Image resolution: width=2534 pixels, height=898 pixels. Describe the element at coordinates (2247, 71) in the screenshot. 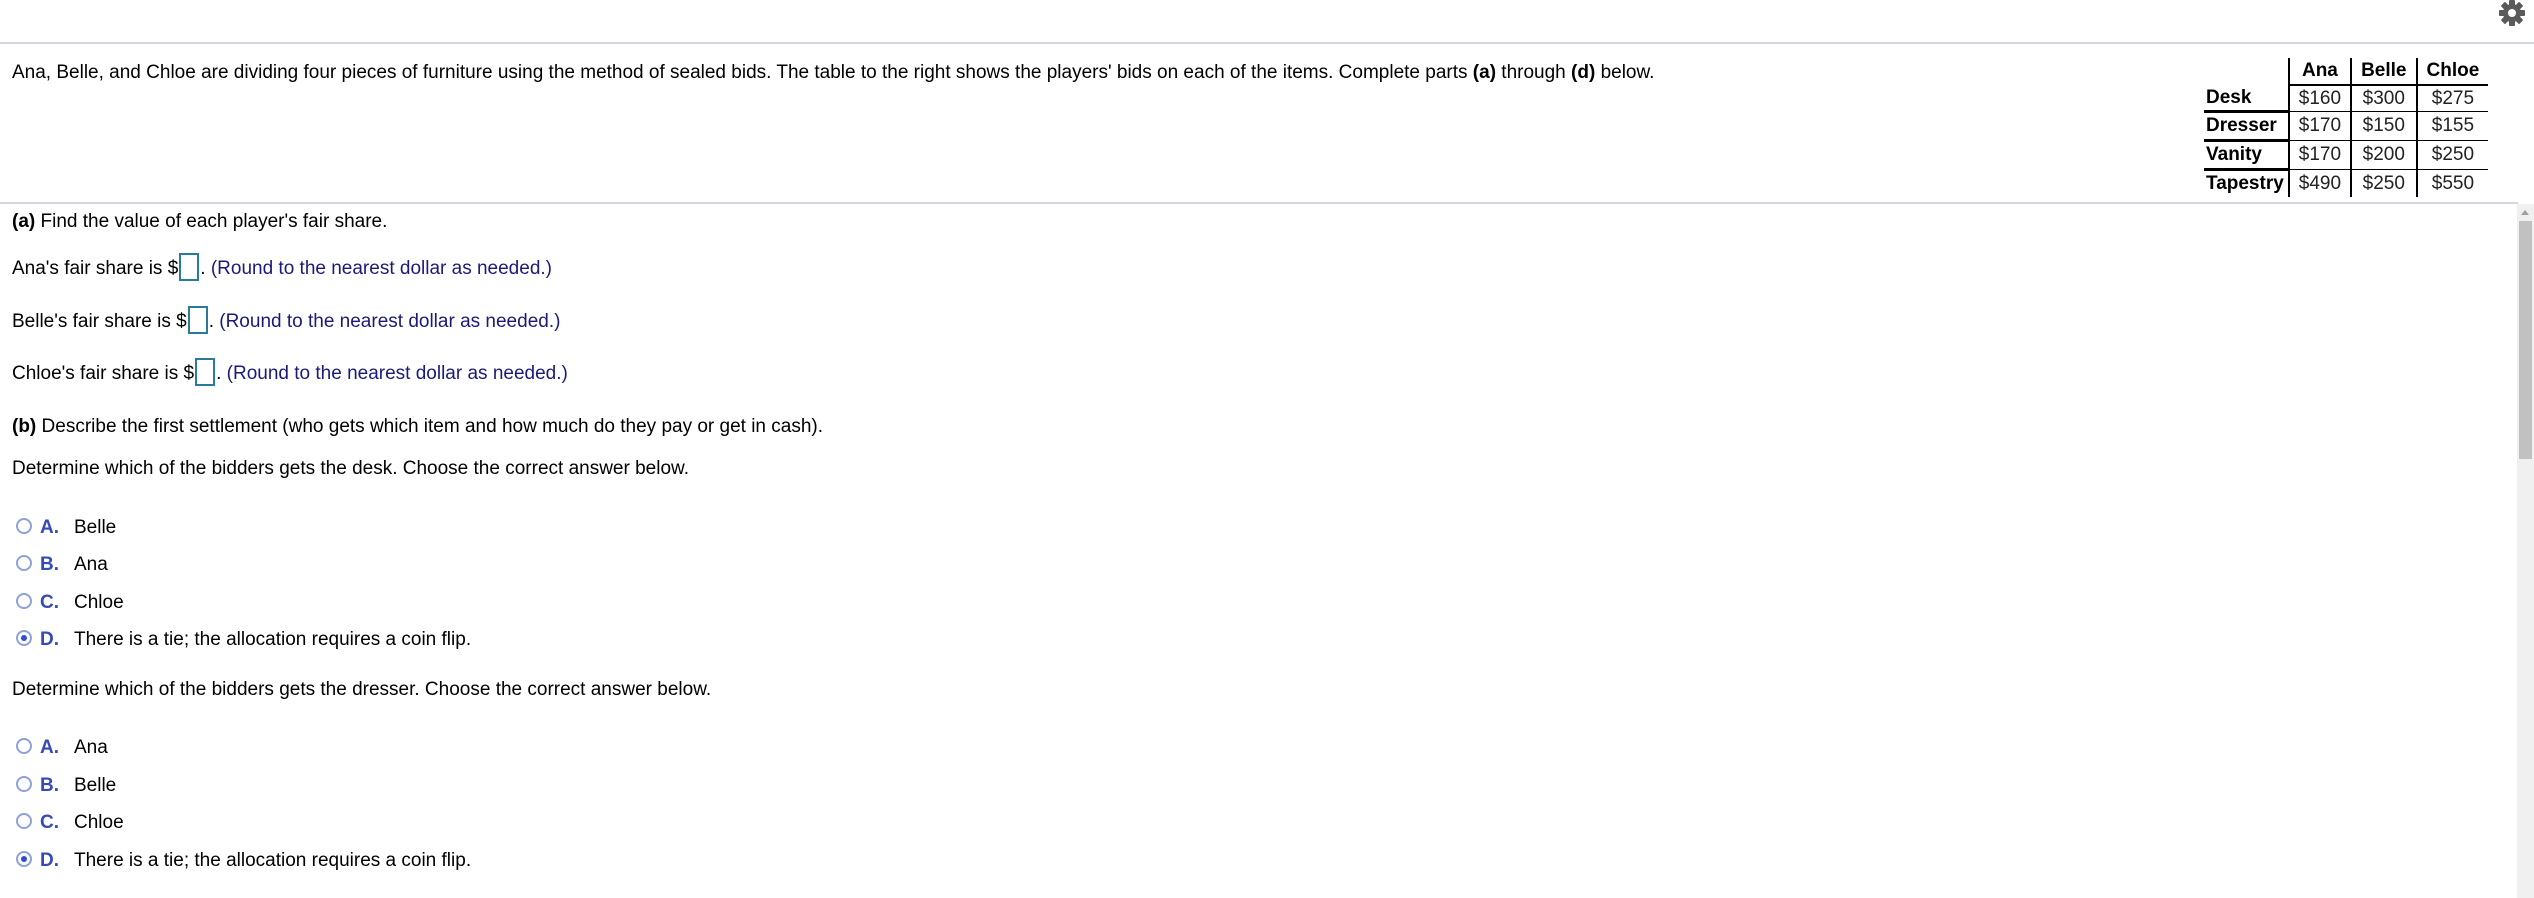

I see `table-corner` at that location.